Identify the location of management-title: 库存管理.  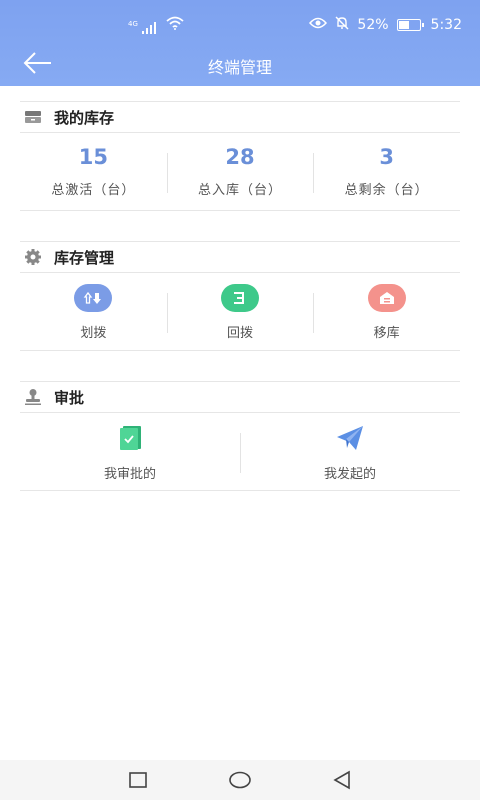
(84, 257).